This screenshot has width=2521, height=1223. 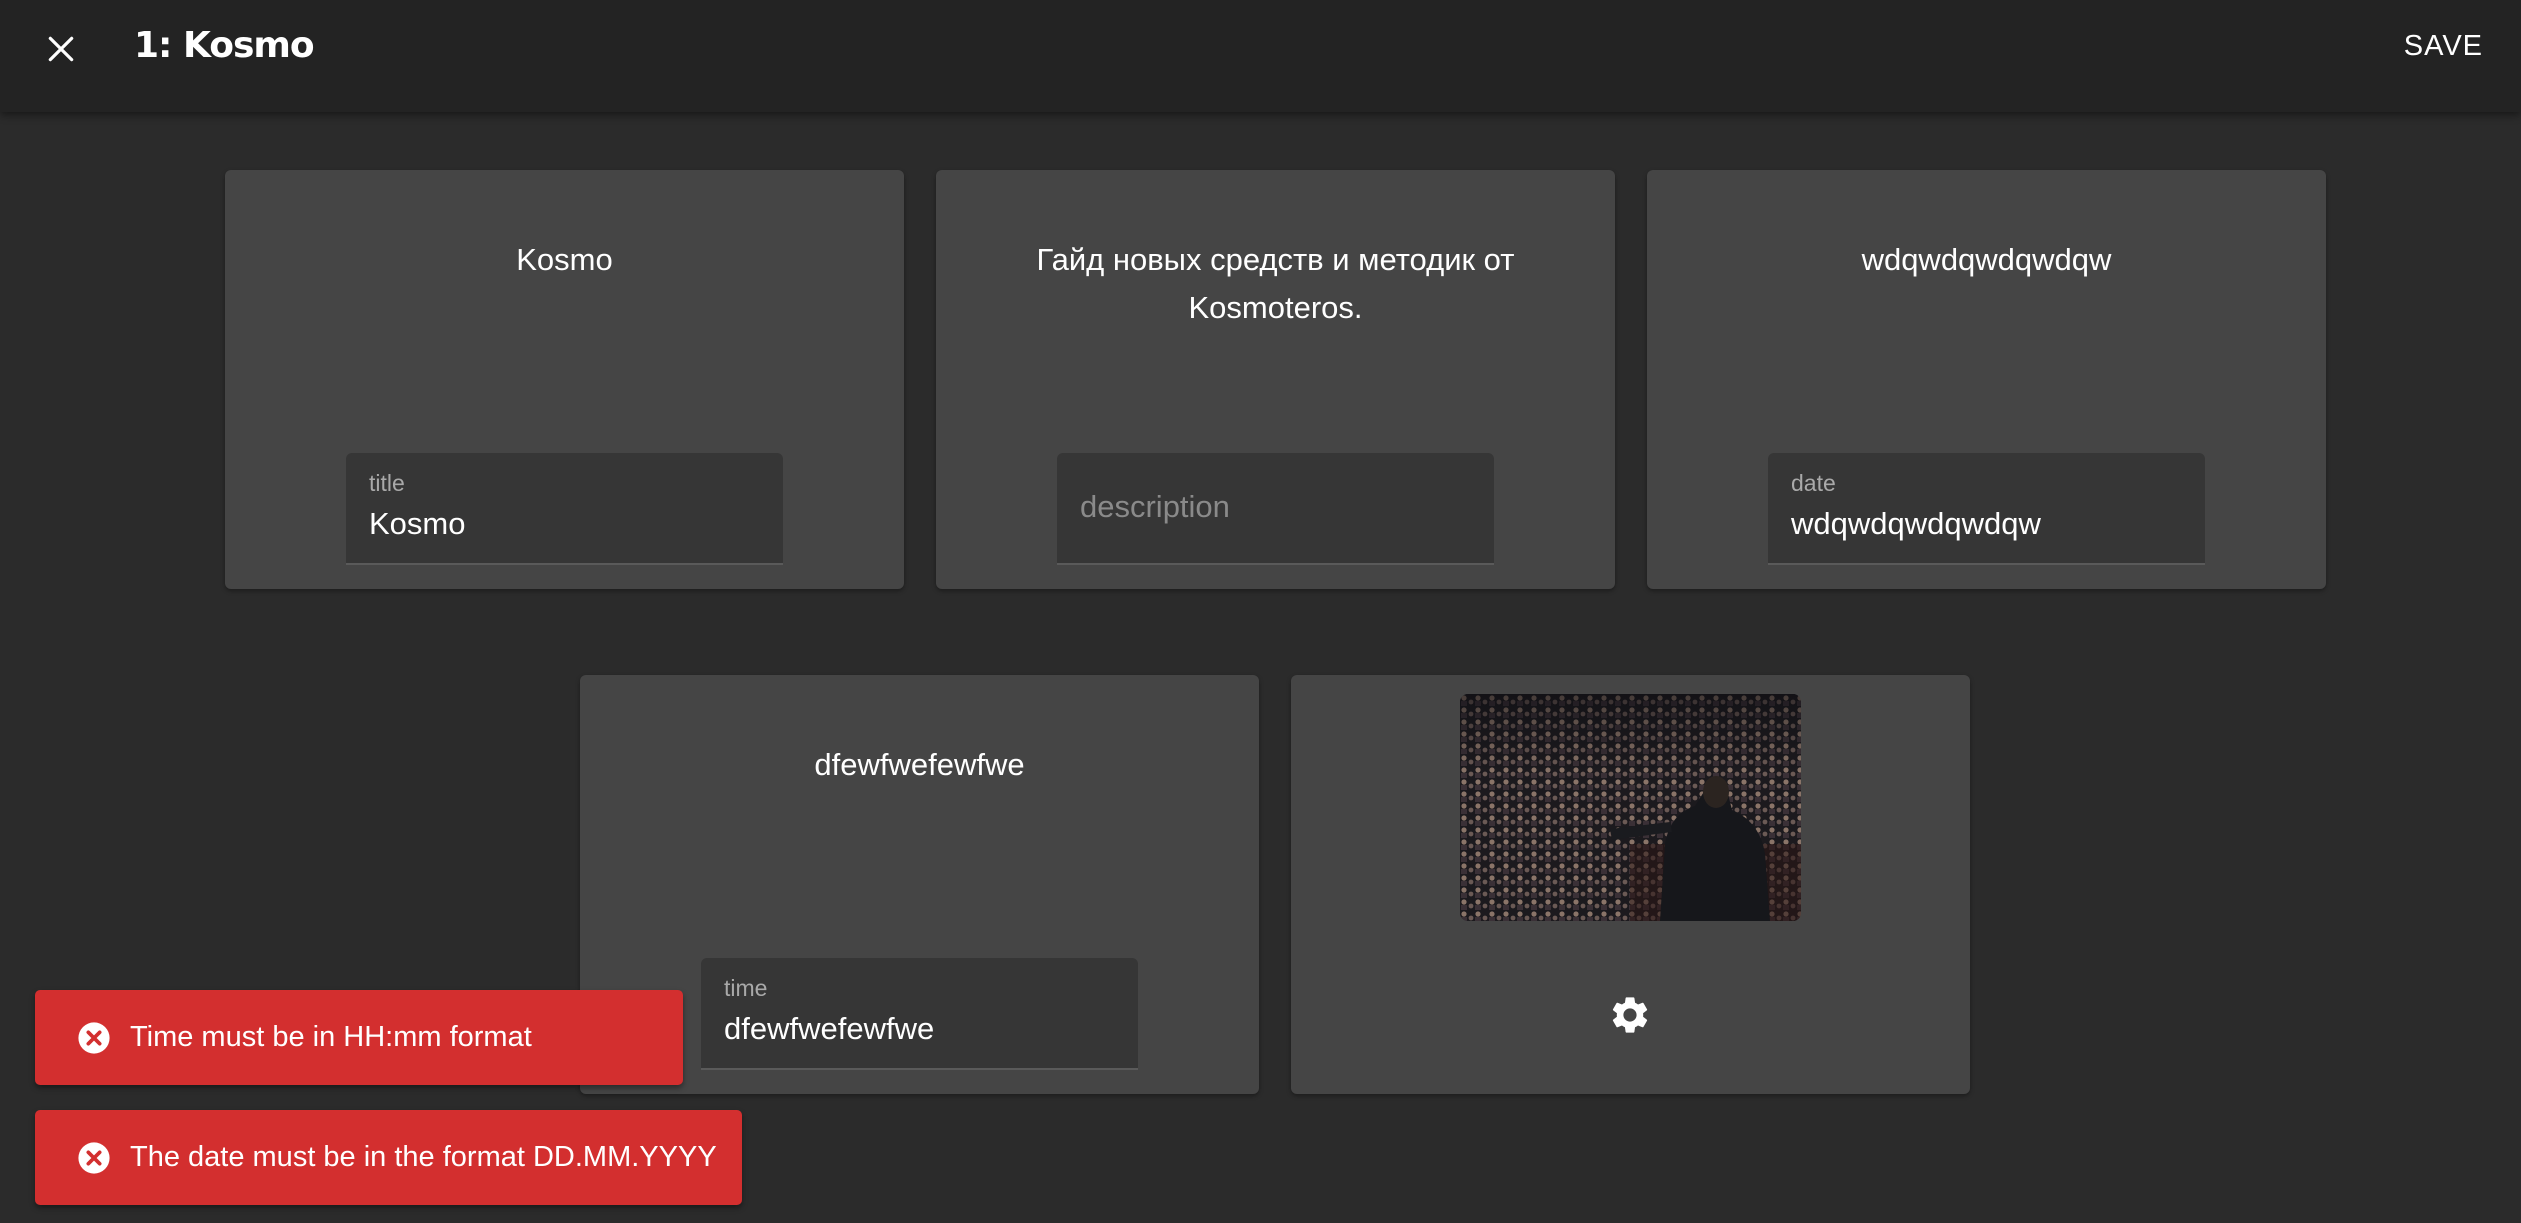 What do you see at coordinates (564, 259) in the screenshot?
I see `title-card-heading: Kosmo` at bounding box center [564, 259].